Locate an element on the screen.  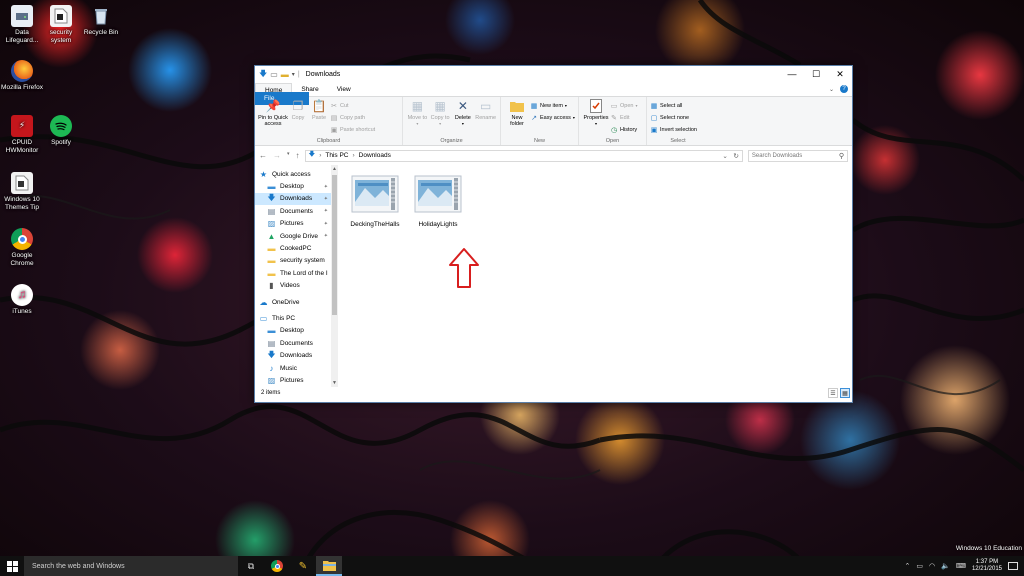
start-button is located at coordinates (12, 566).